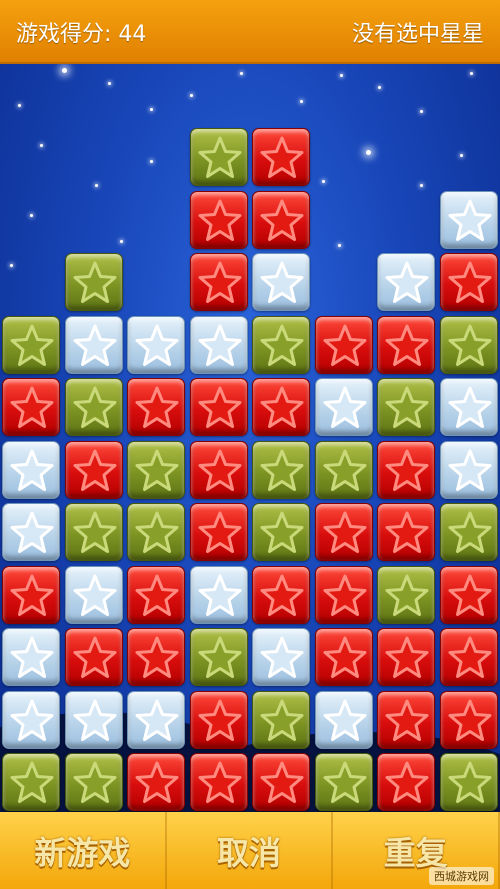  What do you see at coordinates (250, 850) in the screenshot?
I see `cancel-button: 取消` at bounding box center [250, 850].